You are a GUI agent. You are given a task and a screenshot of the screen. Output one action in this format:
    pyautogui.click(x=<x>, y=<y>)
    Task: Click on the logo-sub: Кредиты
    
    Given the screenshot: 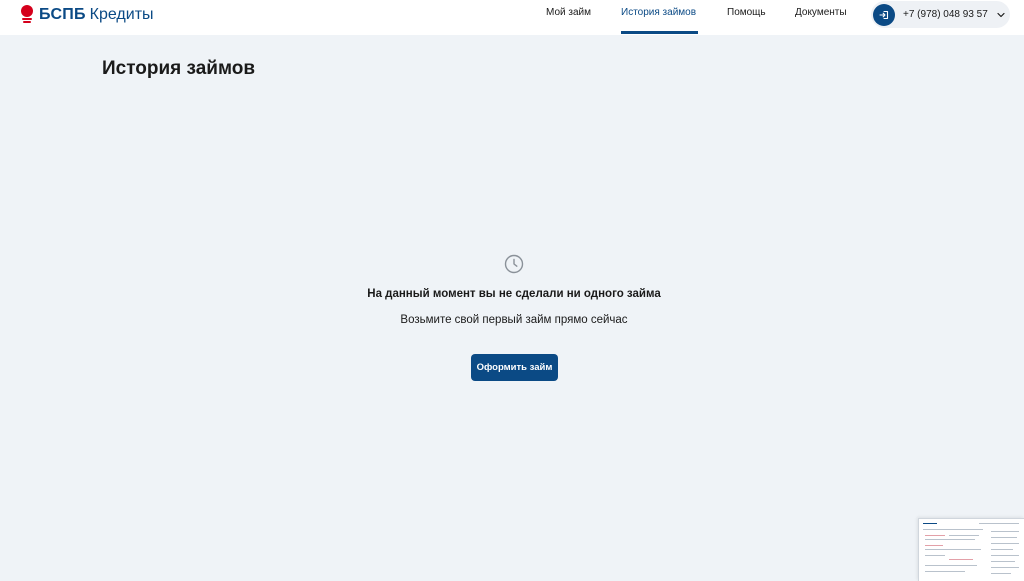 What is the action you would take?
    pyautogui.click(x=121, y=14)
    